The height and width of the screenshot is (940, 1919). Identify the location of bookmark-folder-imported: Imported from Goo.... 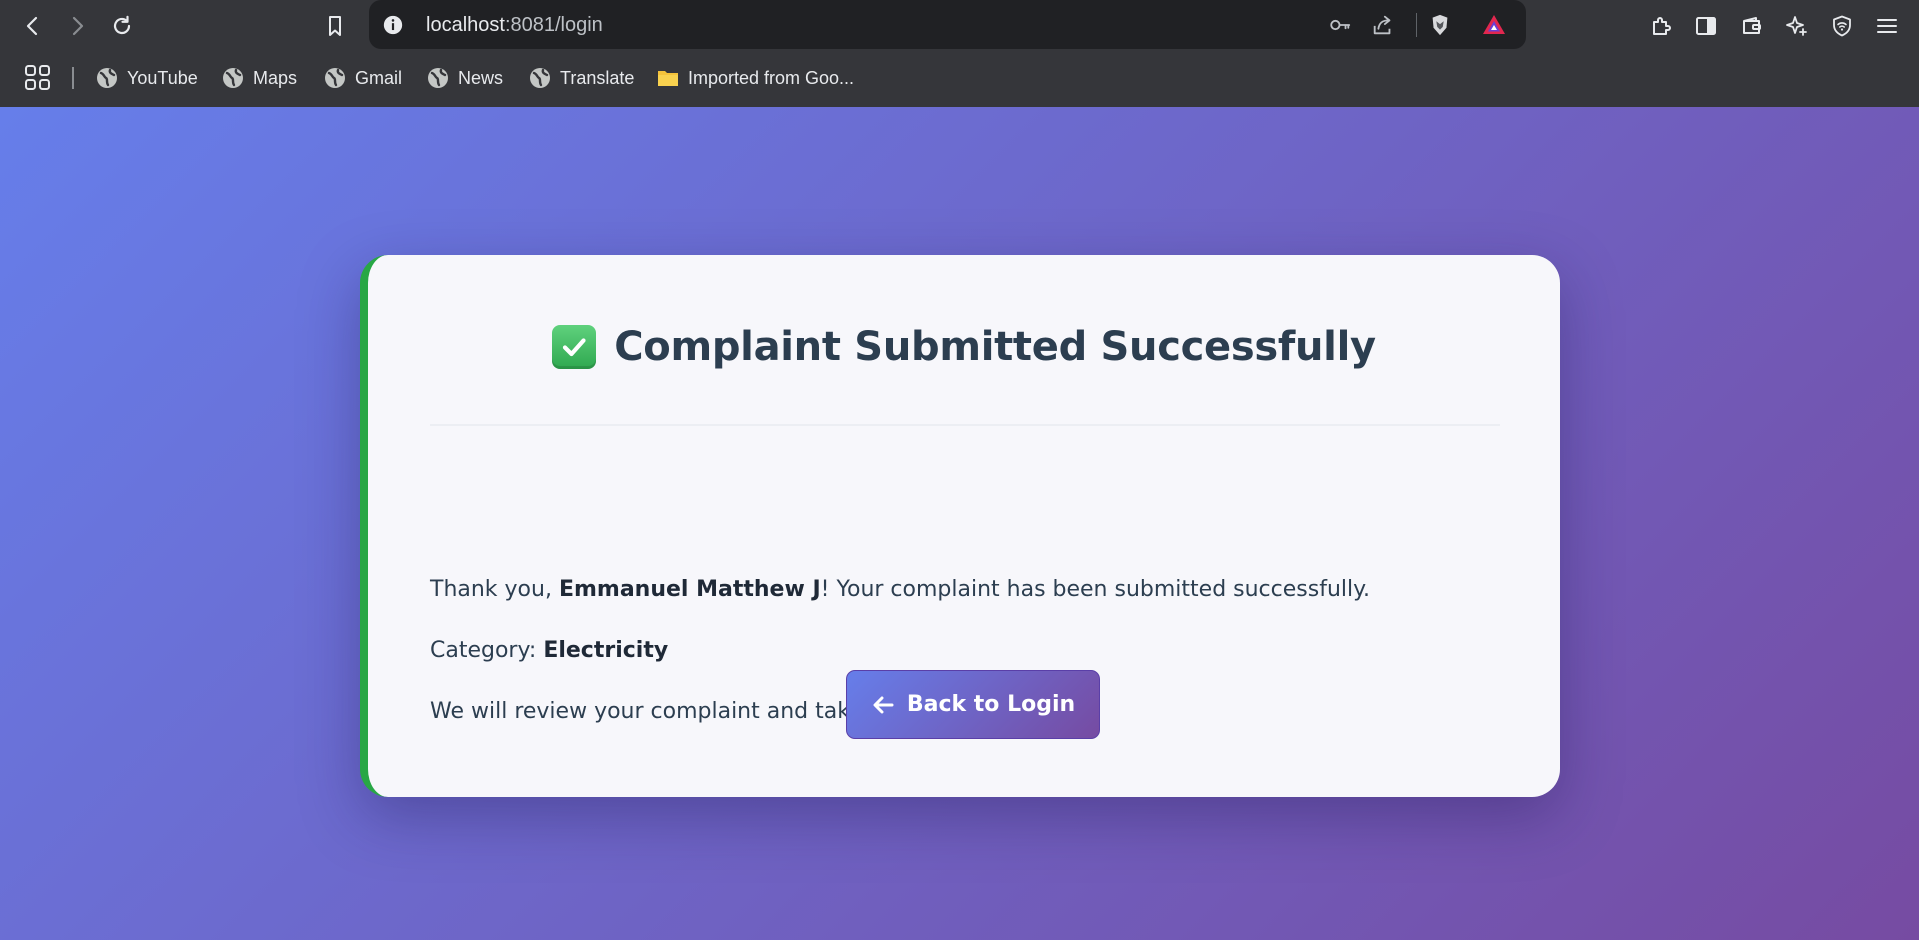
(755, 78).